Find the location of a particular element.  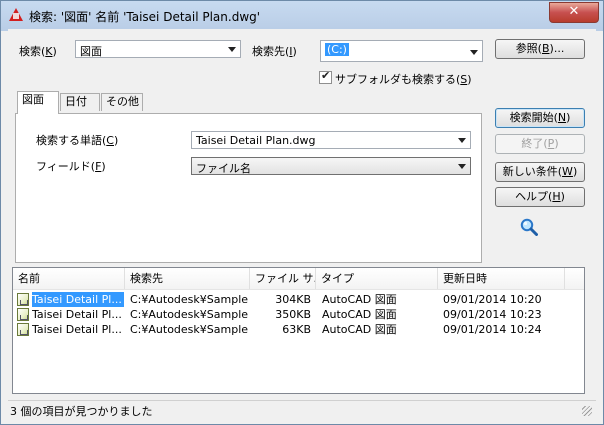

search-type-value: 図面 is located at coordinates (91, 51).